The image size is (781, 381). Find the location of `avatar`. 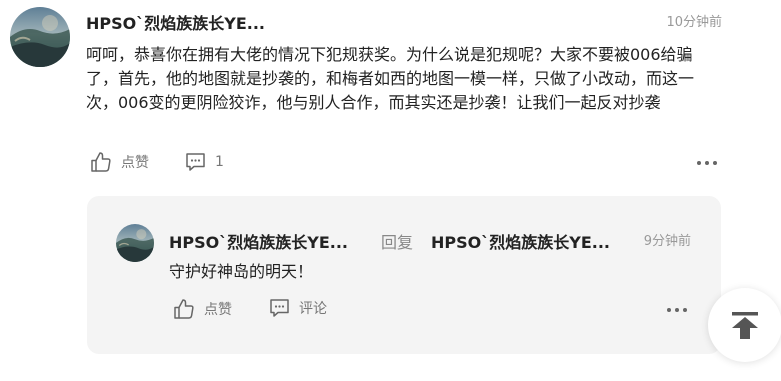

avatar is located at coordinates (40, 37).